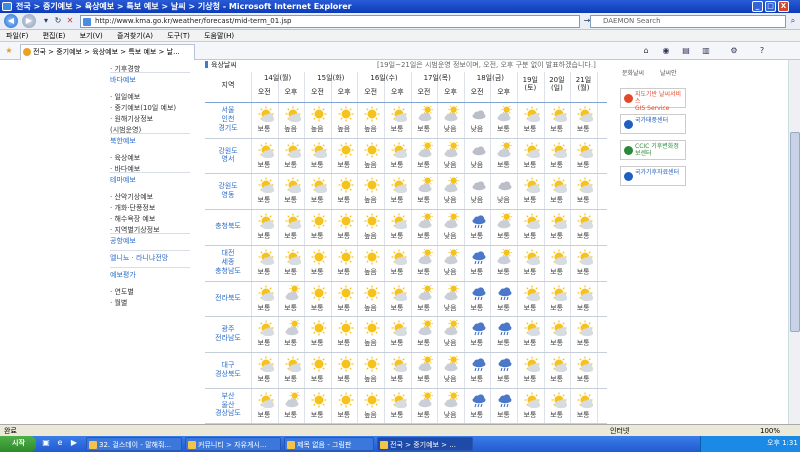 Image resolution: width=800 pixels, height=452 pixels. Describe the element at coordinates (70, 21) in the screenshot. I see `stop-icon: ✕` at that location.